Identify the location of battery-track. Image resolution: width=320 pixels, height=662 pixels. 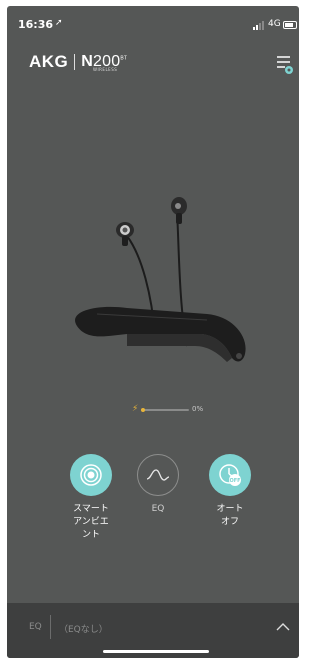
(165, 410).